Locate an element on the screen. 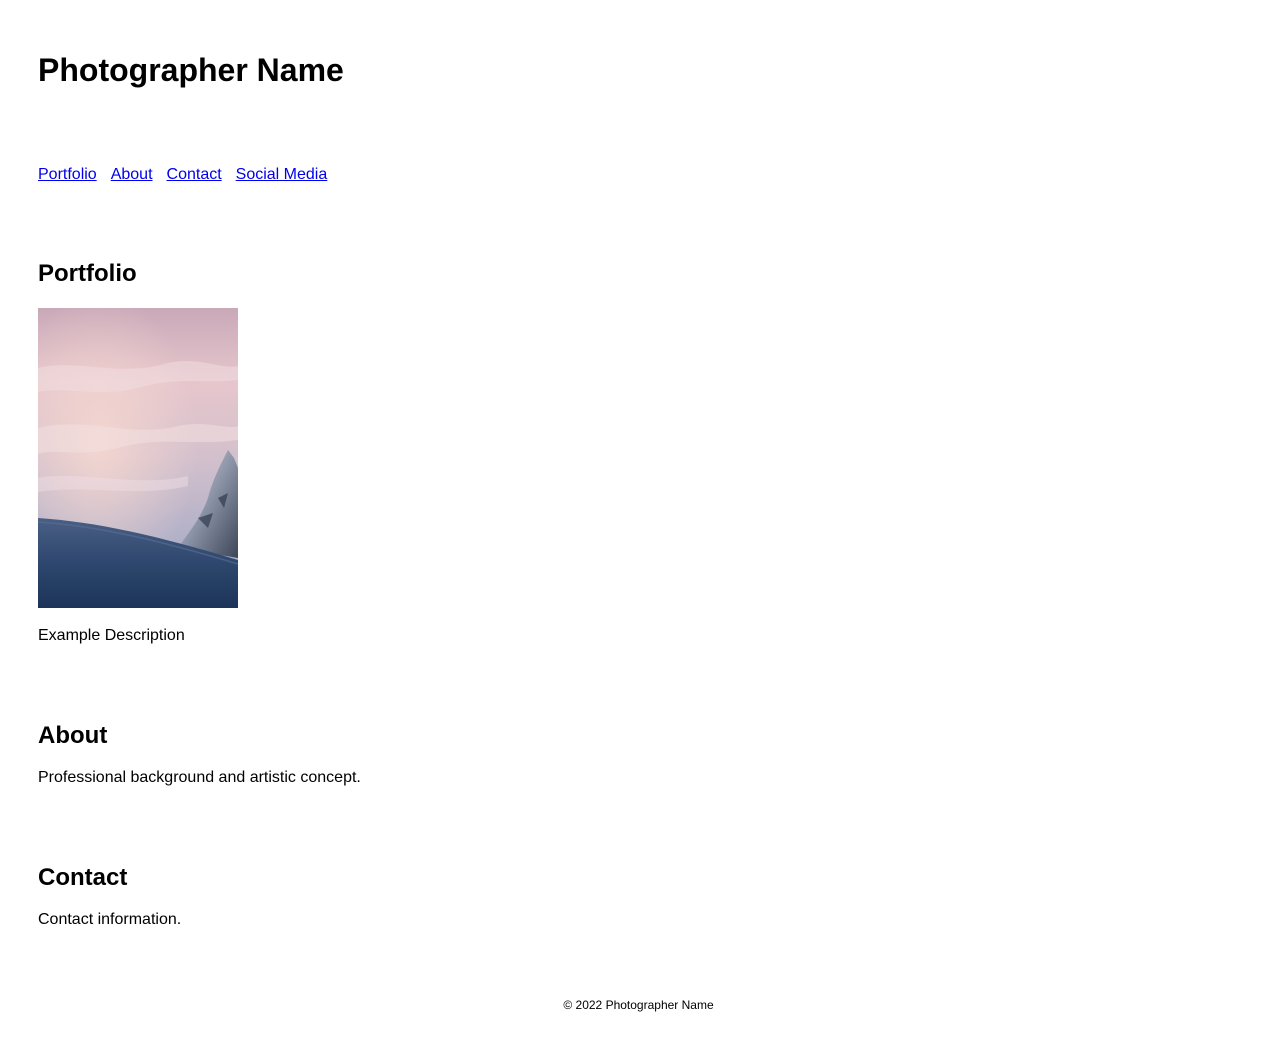  nav-link-about: About is located at coordinates (132, 175).